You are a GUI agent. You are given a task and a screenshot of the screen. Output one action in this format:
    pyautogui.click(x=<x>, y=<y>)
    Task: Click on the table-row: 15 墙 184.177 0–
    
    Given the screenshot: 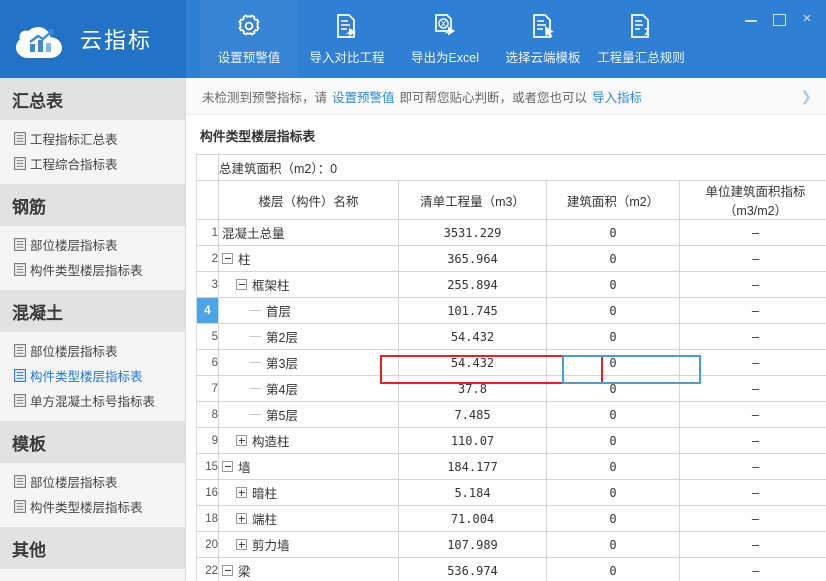 What is the action you would take?
    pyautogui.click(x=511, y=466)
    